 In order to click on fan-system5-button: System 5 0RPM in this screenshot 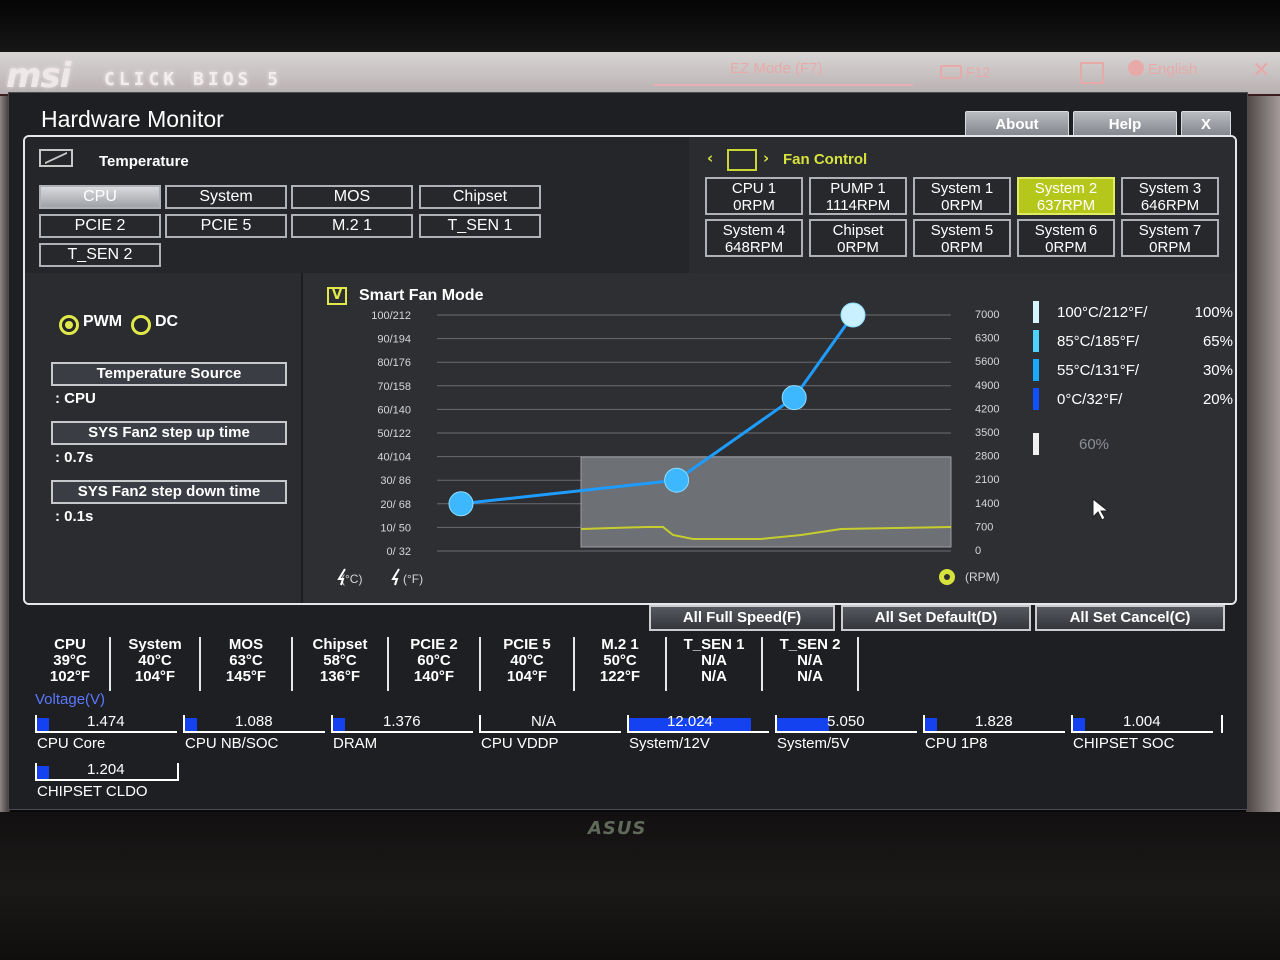, I will do `click(962, 238)`.